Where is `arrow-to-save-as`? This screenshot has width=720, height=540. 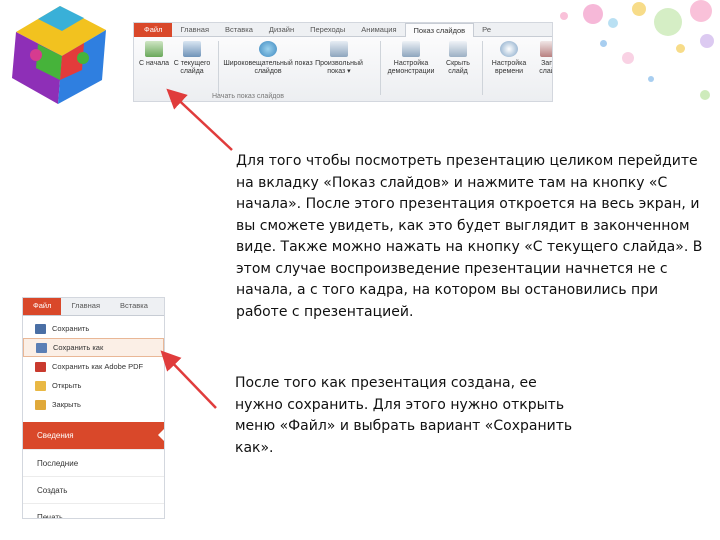 arrow-to-save-as is located at coordinates (188, 379).